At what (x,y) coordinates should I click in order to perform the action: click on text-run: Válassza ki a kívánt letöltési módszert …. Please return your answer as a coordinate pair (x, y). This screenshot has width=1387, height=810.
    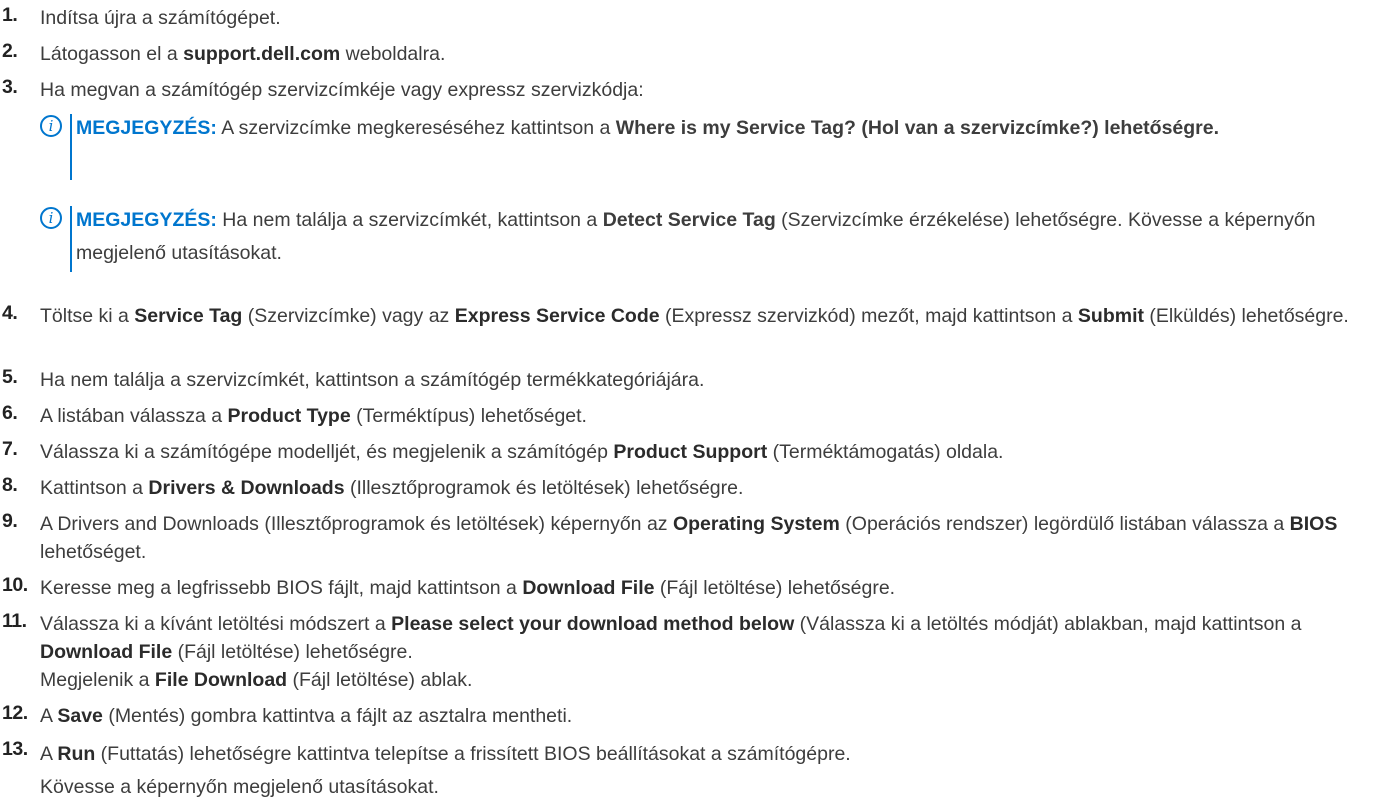
    Looking at the image, I should click on (216, 624).